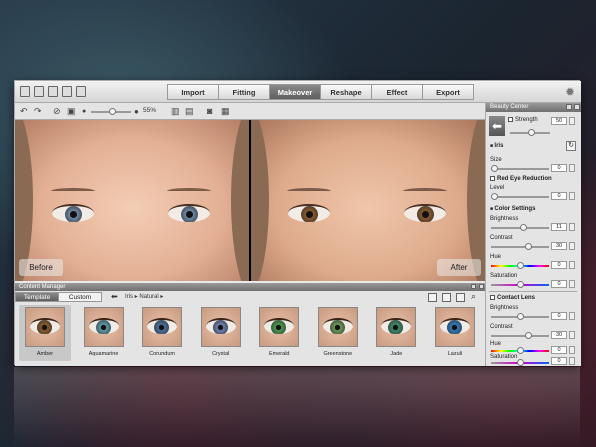 The image size is (596, 447). Describe the element at coordinates (446, 297) in the screenshot. I see `grid-view-icon` at that location.